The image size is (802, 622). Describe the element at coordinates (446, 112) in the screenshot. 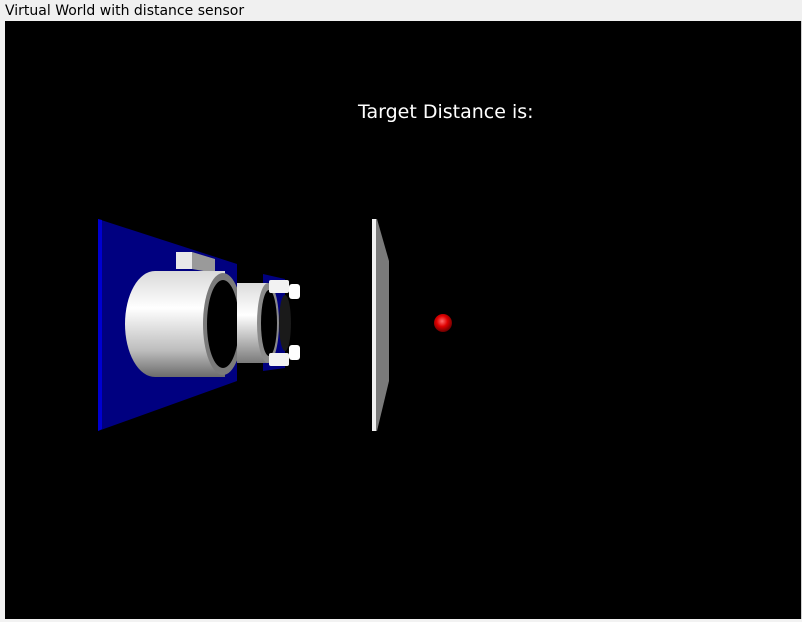

I see `target-distance-label: Target Distance is:` at that location.